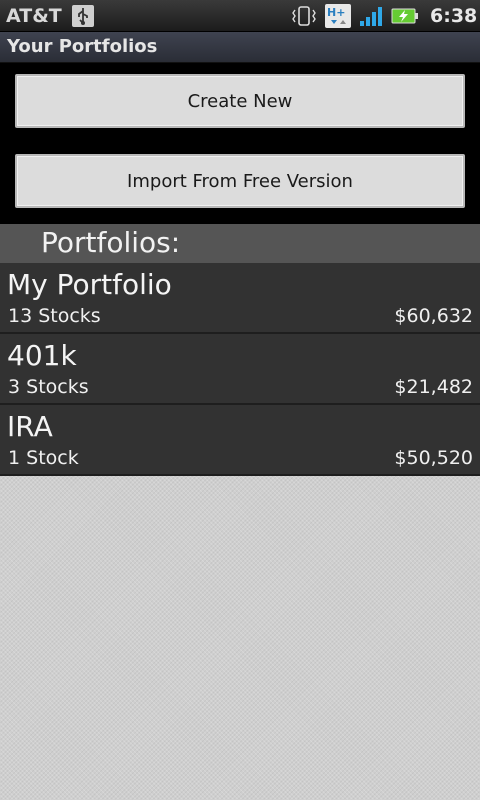  Describe the element at coordinates (82, 46) in the screenshot. I see `page-title: Your Portfolios` at that location.